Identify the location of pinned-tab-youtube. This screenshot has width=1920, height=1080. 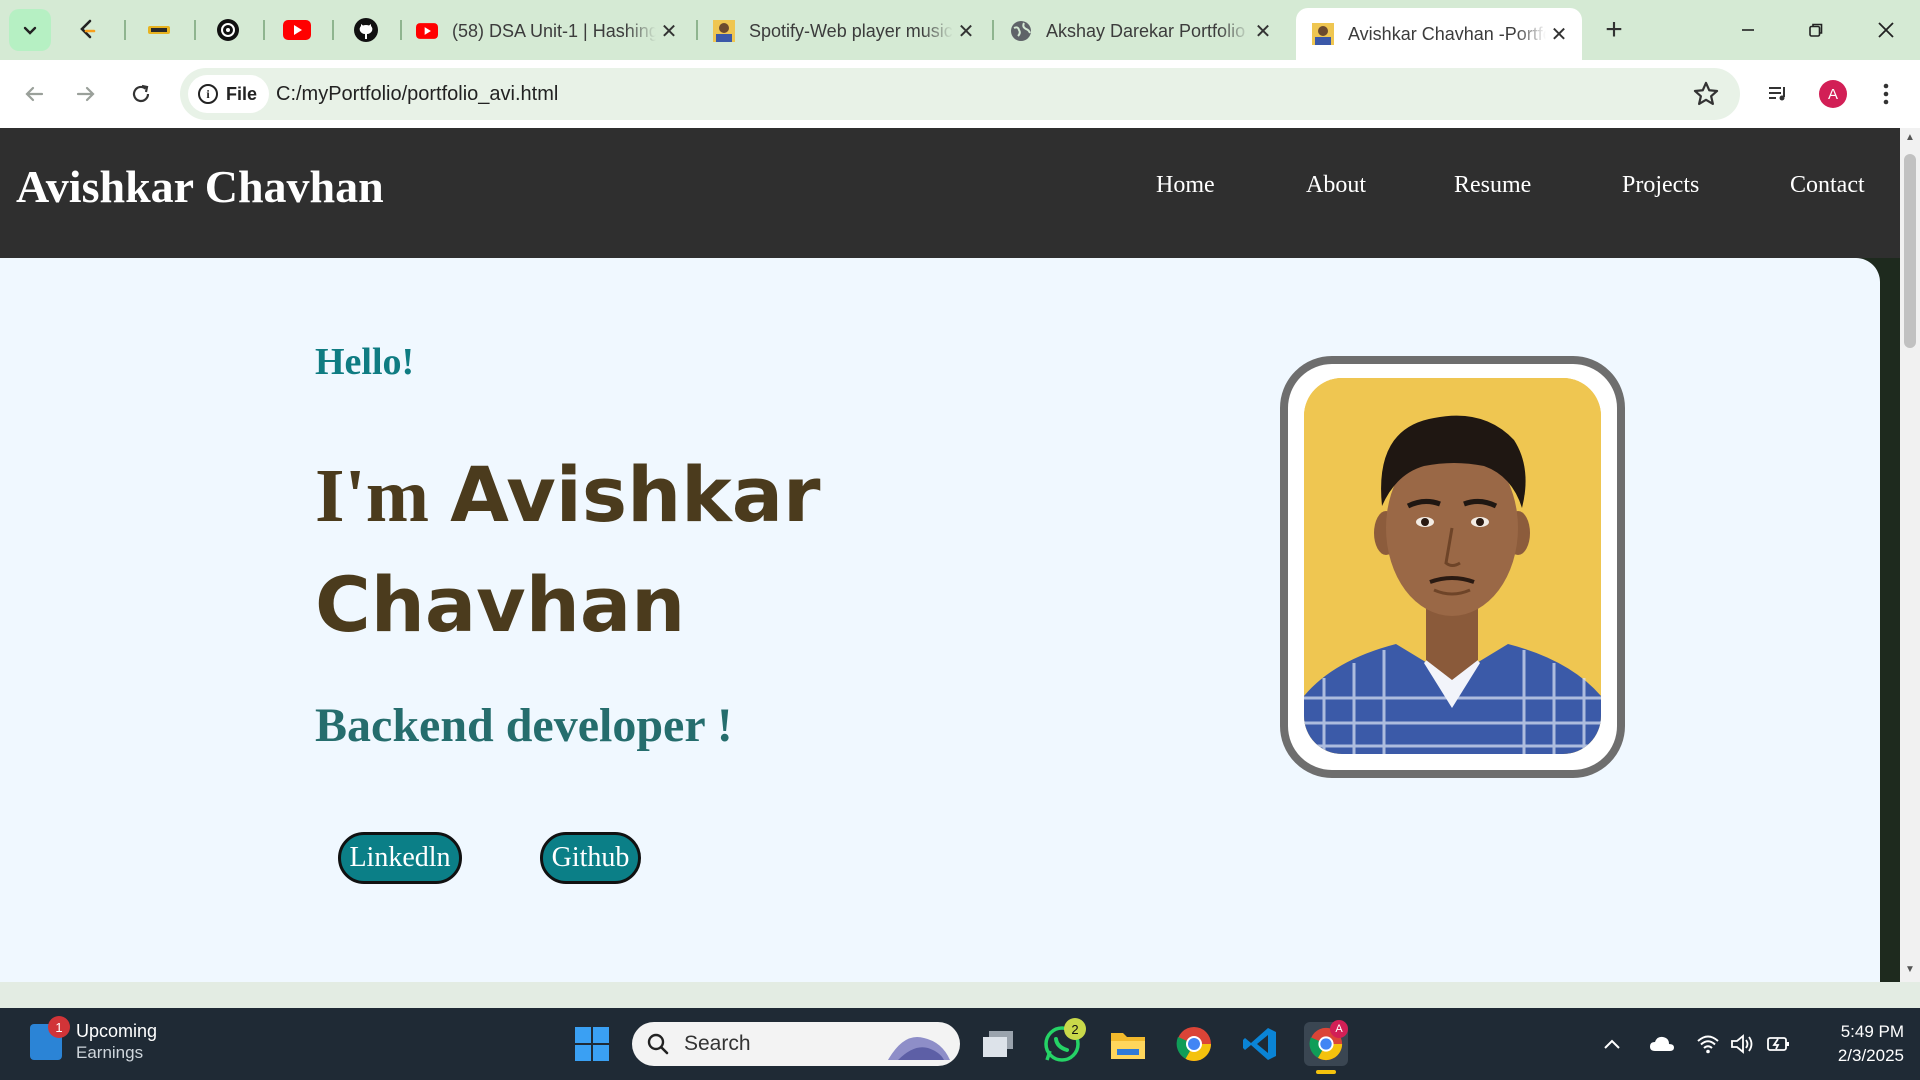
(297, 30).